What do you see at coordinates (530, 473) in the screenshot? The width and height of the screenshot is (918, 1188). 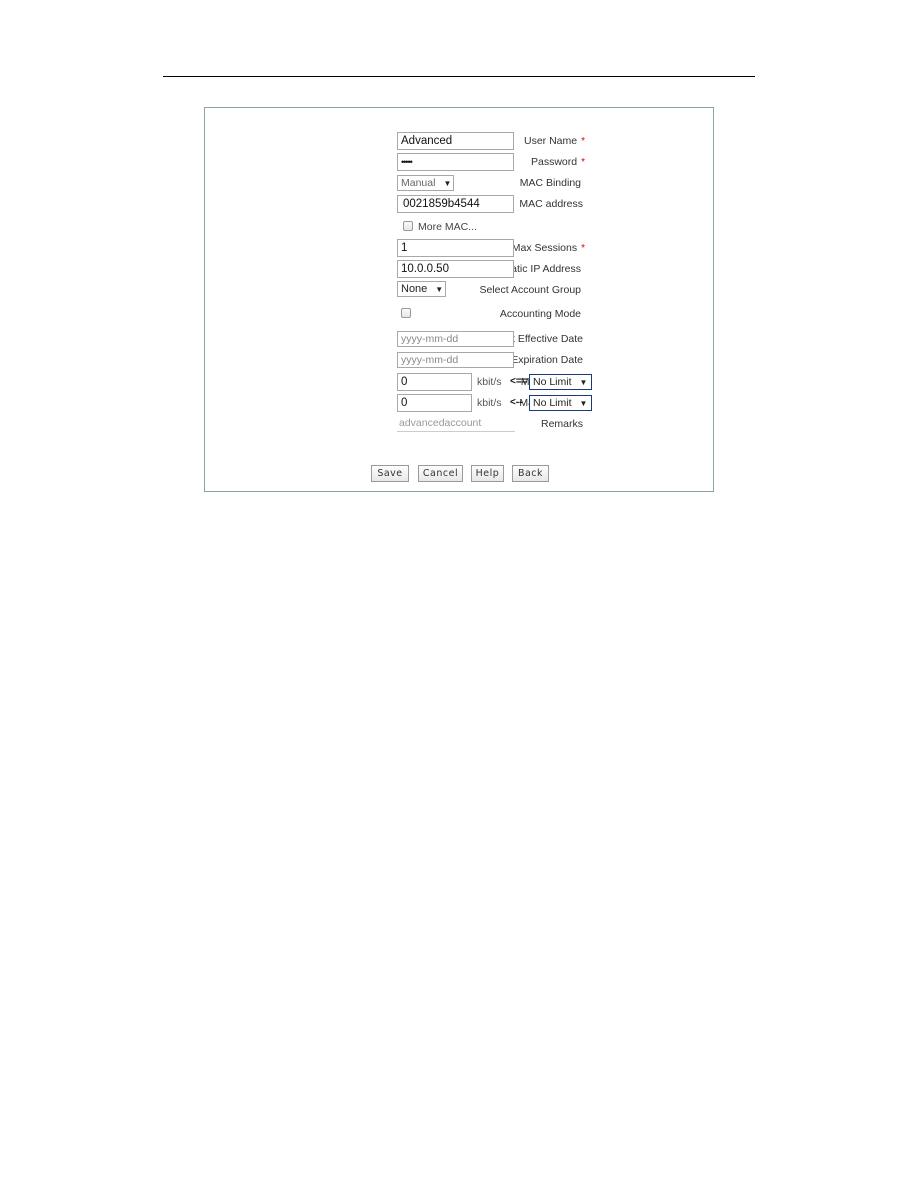 I see `back-button: Back` at bounding box center [530, 473].